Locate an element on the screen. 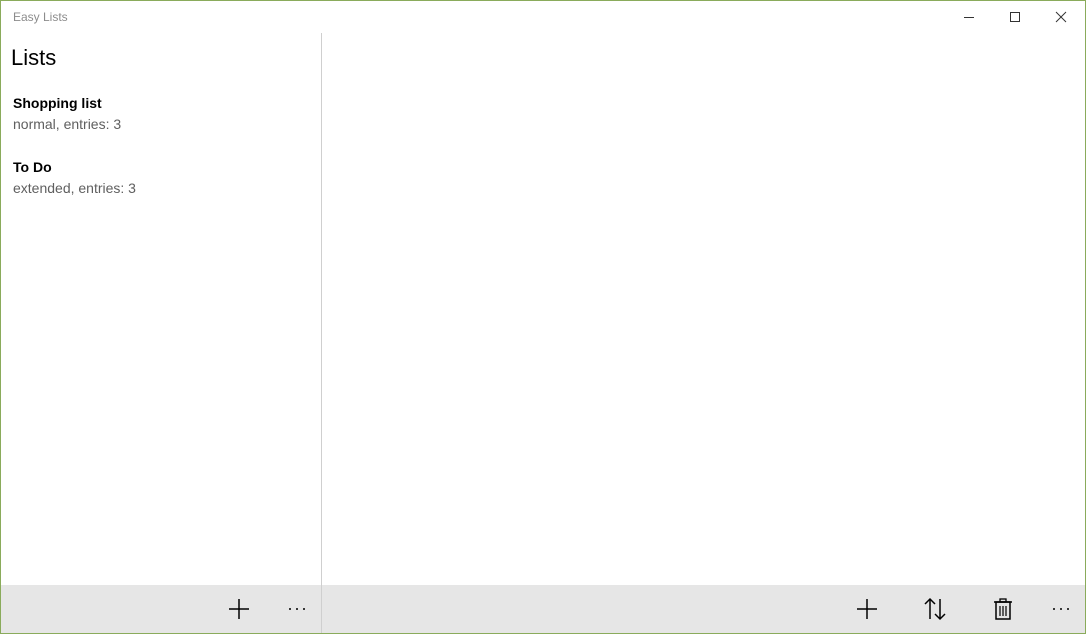 The image size is (1086, 634). right-command-bar is located at coordinates (703, 609).